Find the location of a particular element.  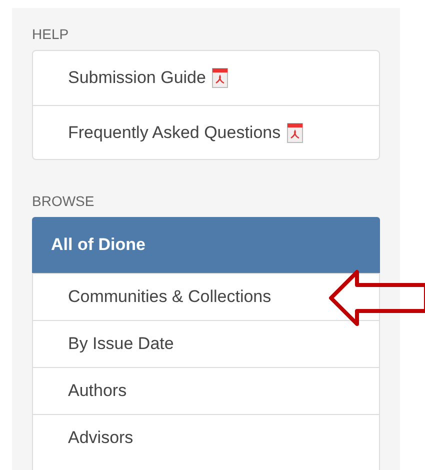

help-link: Submission Guide is located at coordinates (206, 78).